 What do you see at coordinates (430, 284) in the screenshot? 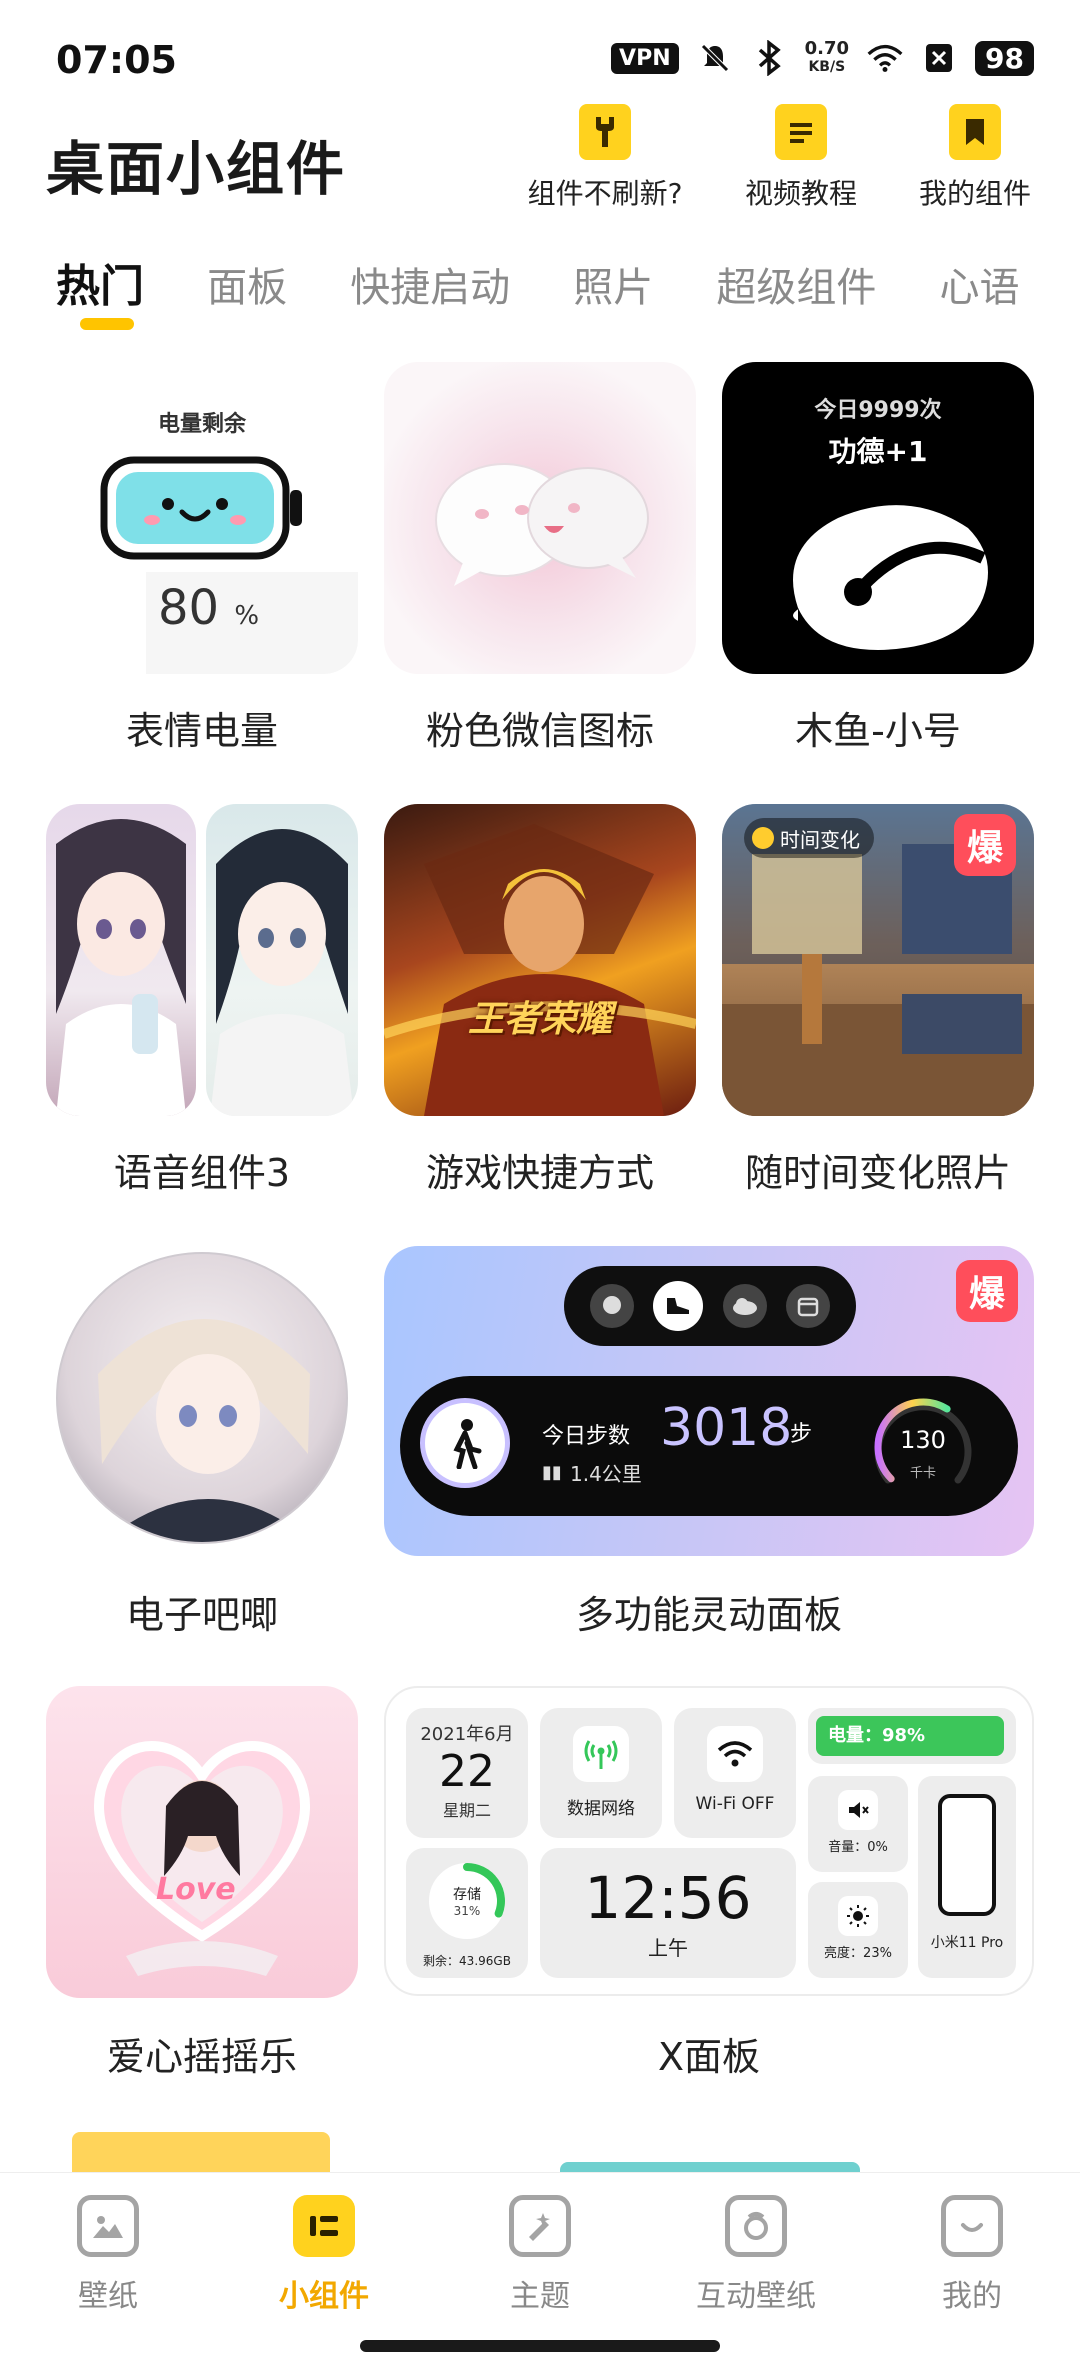
I see `tab-quick-launch: 快捷启动` at bounding box center [430, 284].